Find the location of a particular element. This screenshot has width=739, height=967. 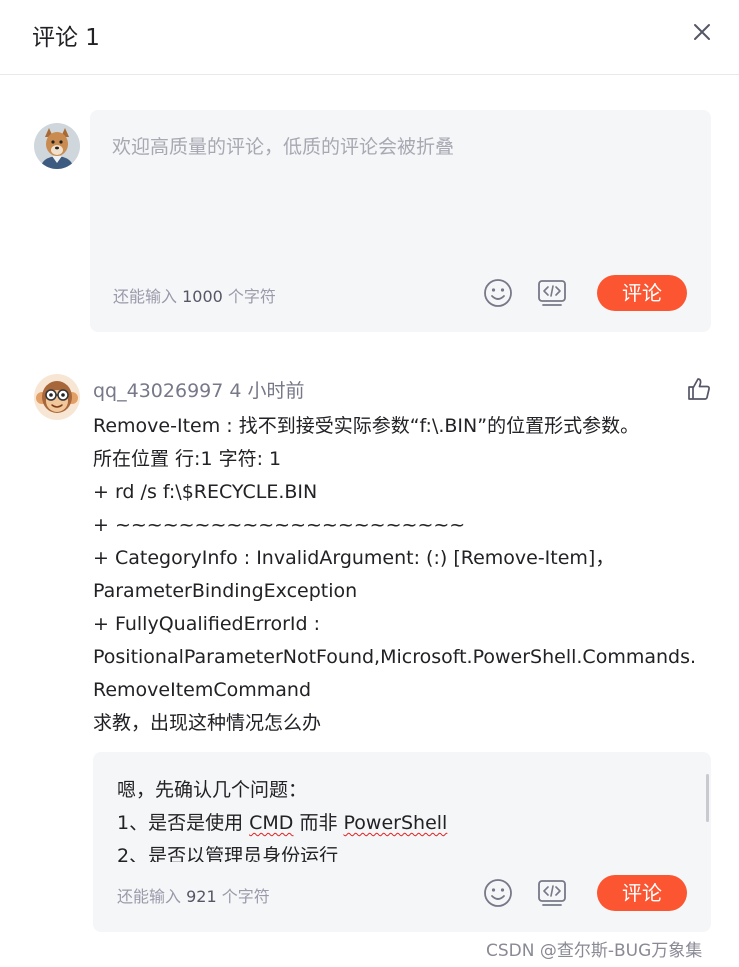

comment-line: Remove-Item : 找不到接受实际参数“f:\.BIN”的位置形式参数。 is located at coordinates (366, 426).